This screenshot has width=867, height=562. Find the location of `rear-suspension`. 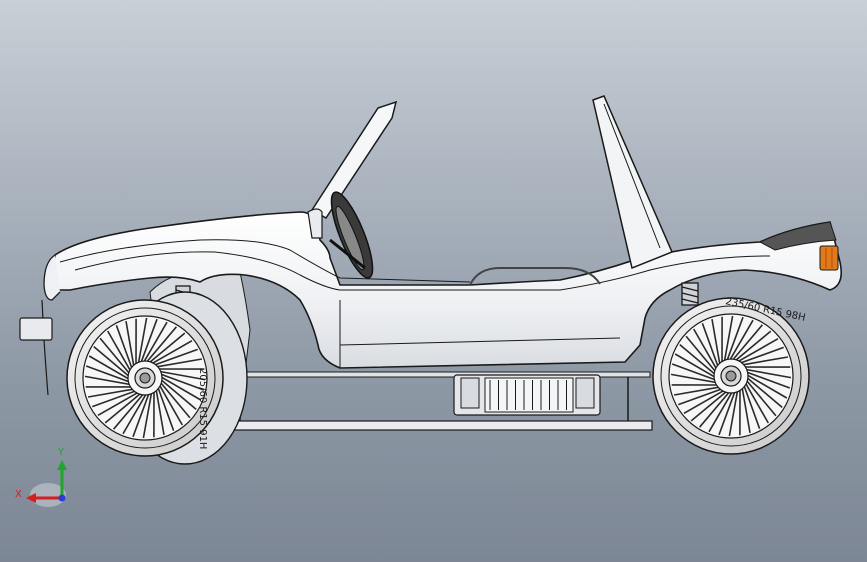

rear-suspension is located at coordinates (690, 294).